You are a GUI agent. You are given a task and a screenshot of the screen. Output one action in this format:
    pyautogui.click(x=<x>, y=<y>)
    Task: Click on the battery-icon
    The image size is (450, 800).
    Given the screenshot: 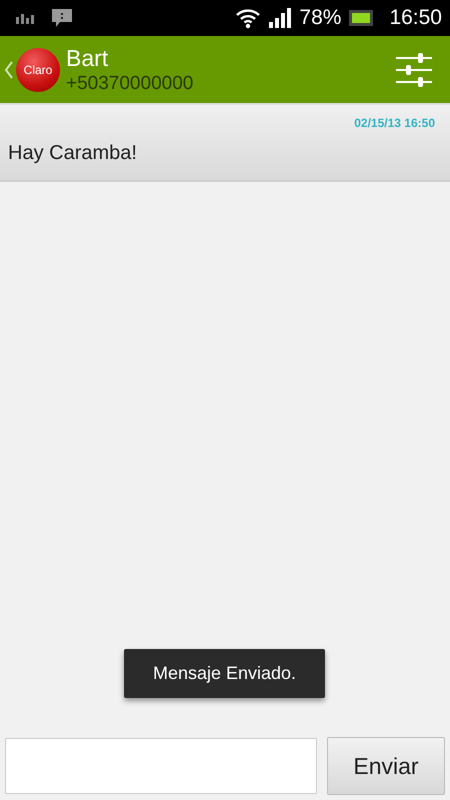 What is the action you would take?
    pyautogui.click(x=361, y=18)
    